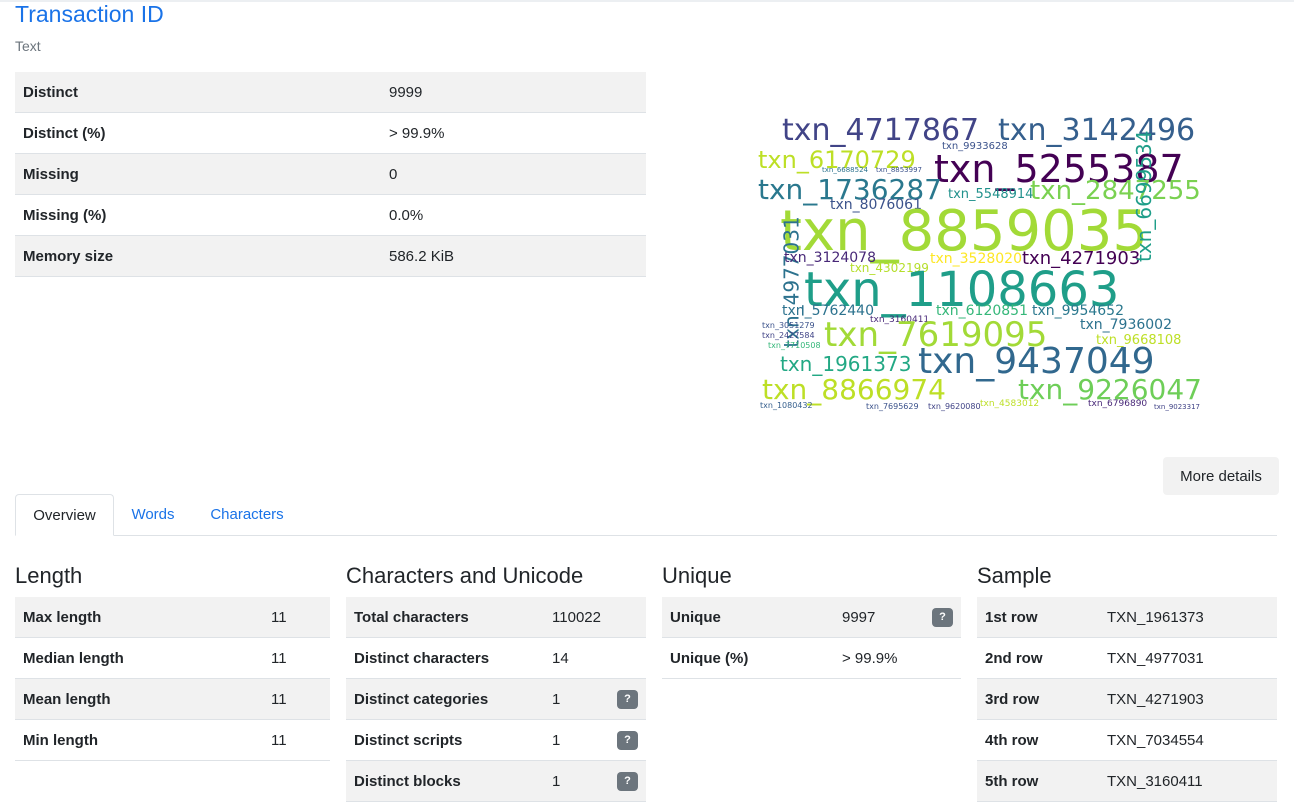 The width and height of the screenshot is (1294, 808). What do you see at coordinates (697, 575) in the screenshot?
I see `unique-section-title: Unique` at bounding box center [697, 575].